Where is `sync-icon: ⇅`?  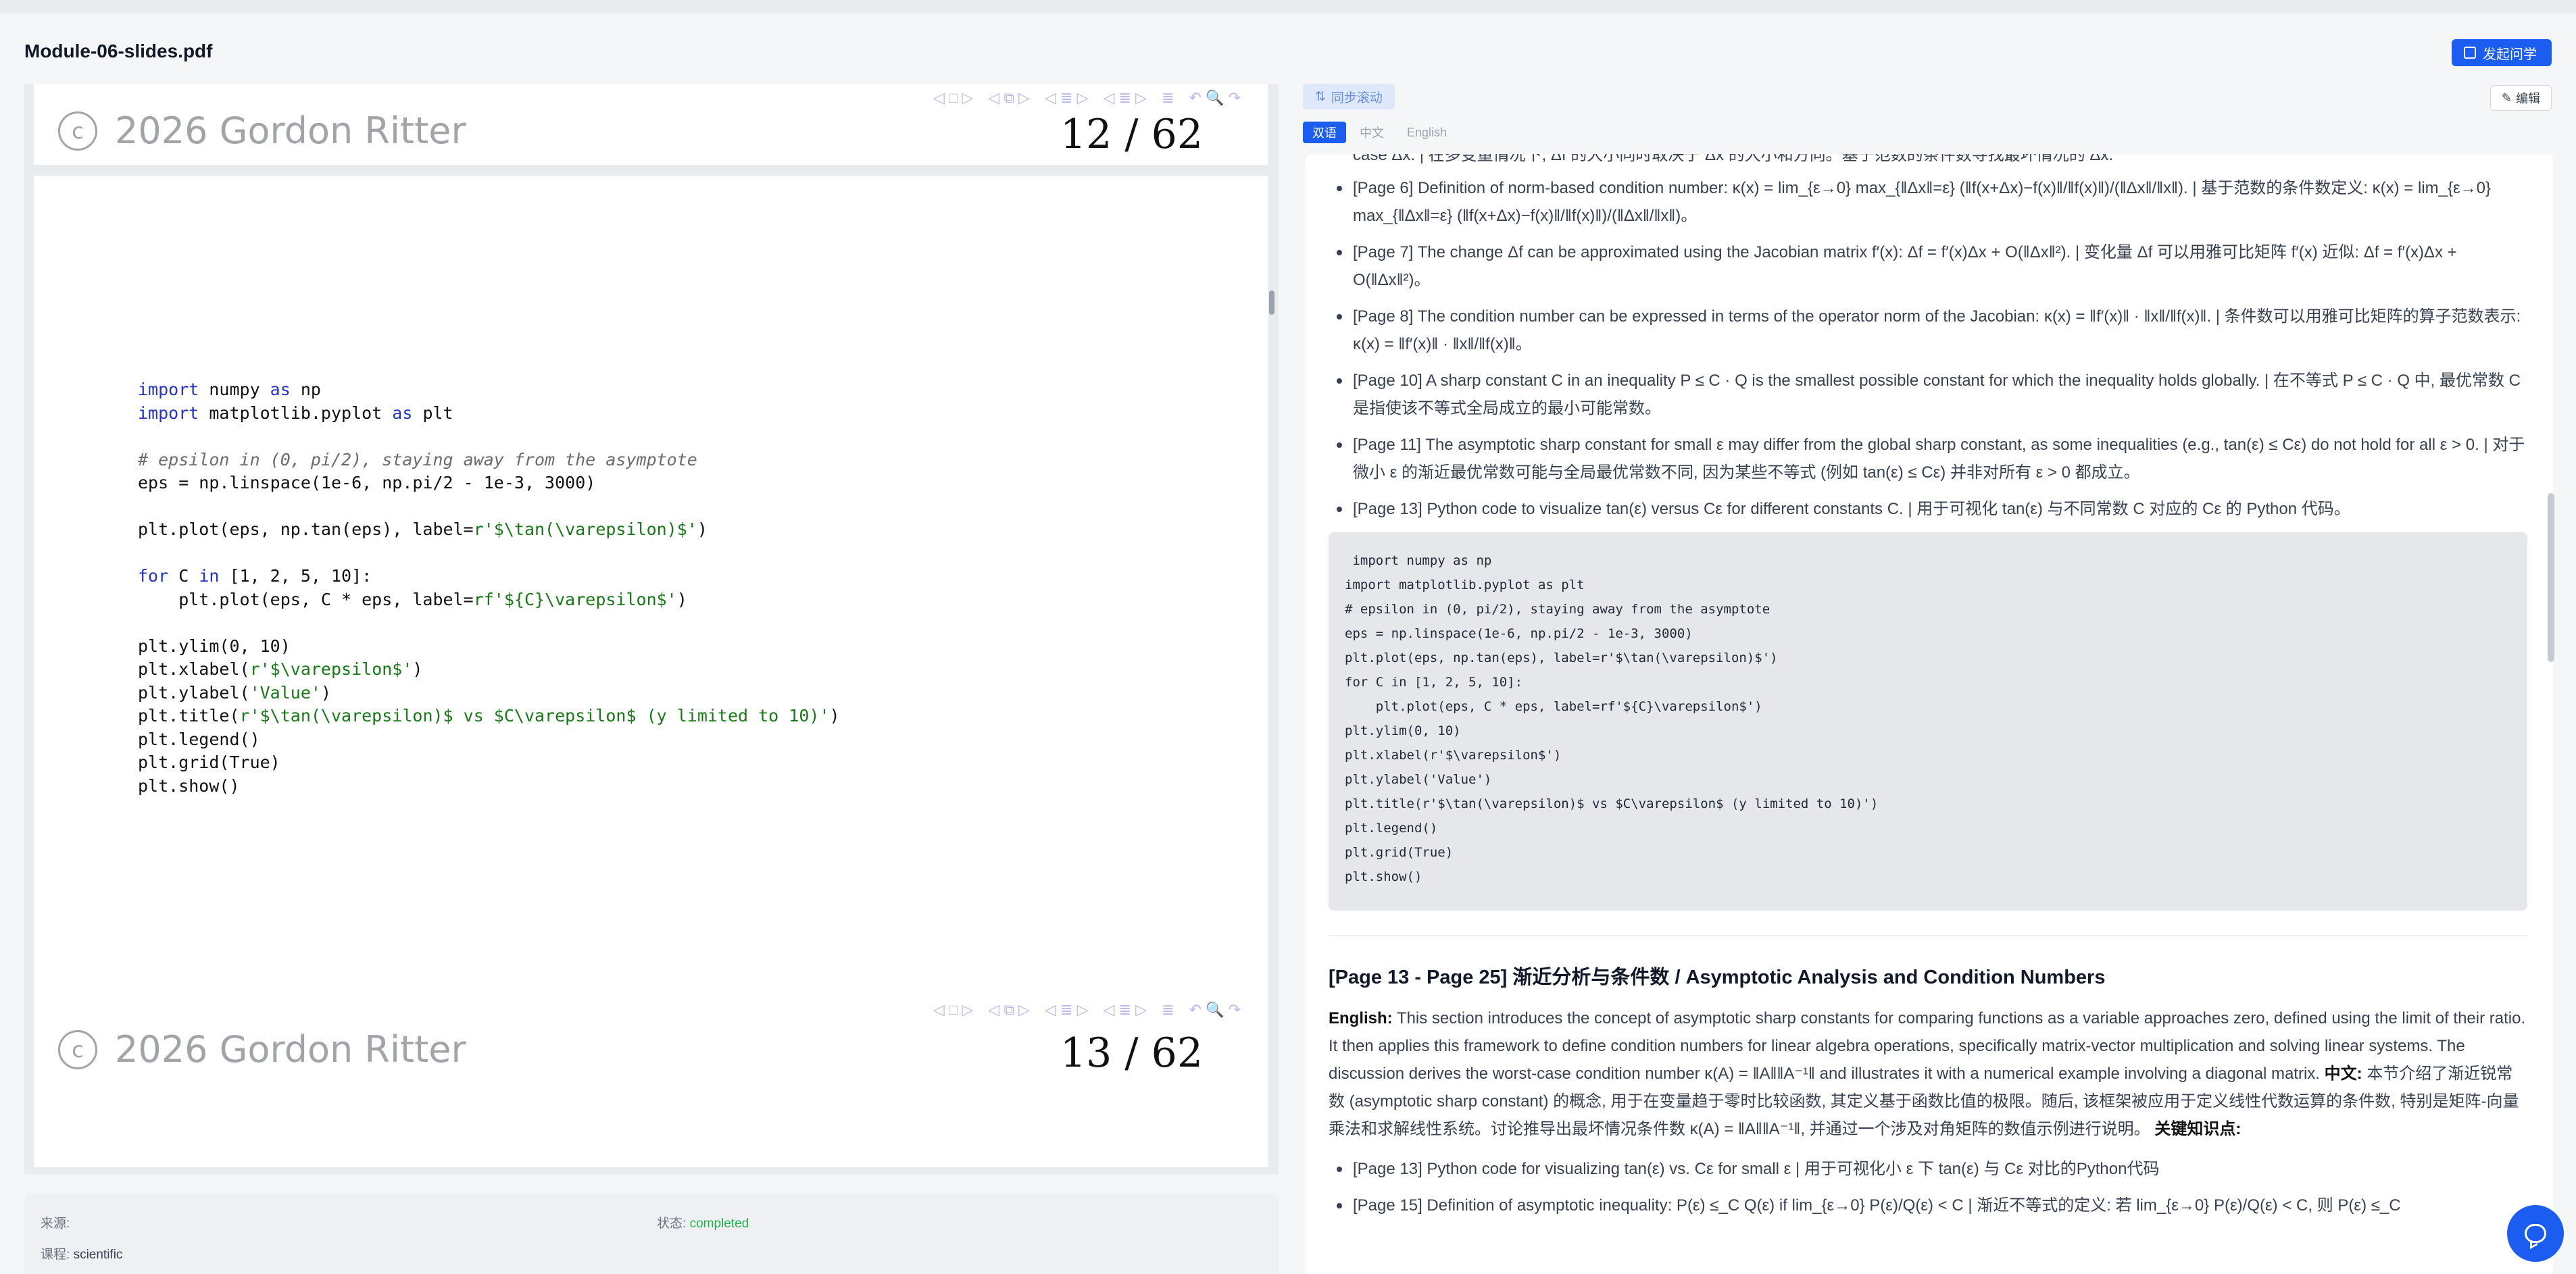
sync-icon: ⇅ is located at coordinates (1321, 96).